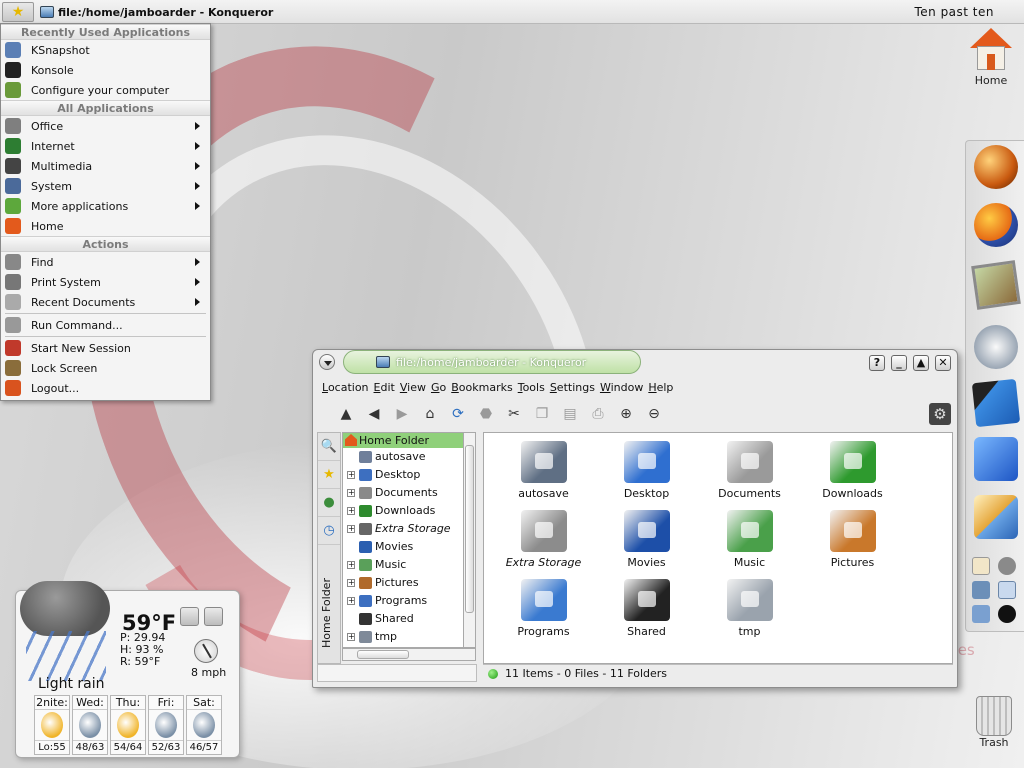 This screenshot has height=768, width=1024. Describe the element at coordinates (981, 590) in the screenshot. I see `volume-icon` at that location.